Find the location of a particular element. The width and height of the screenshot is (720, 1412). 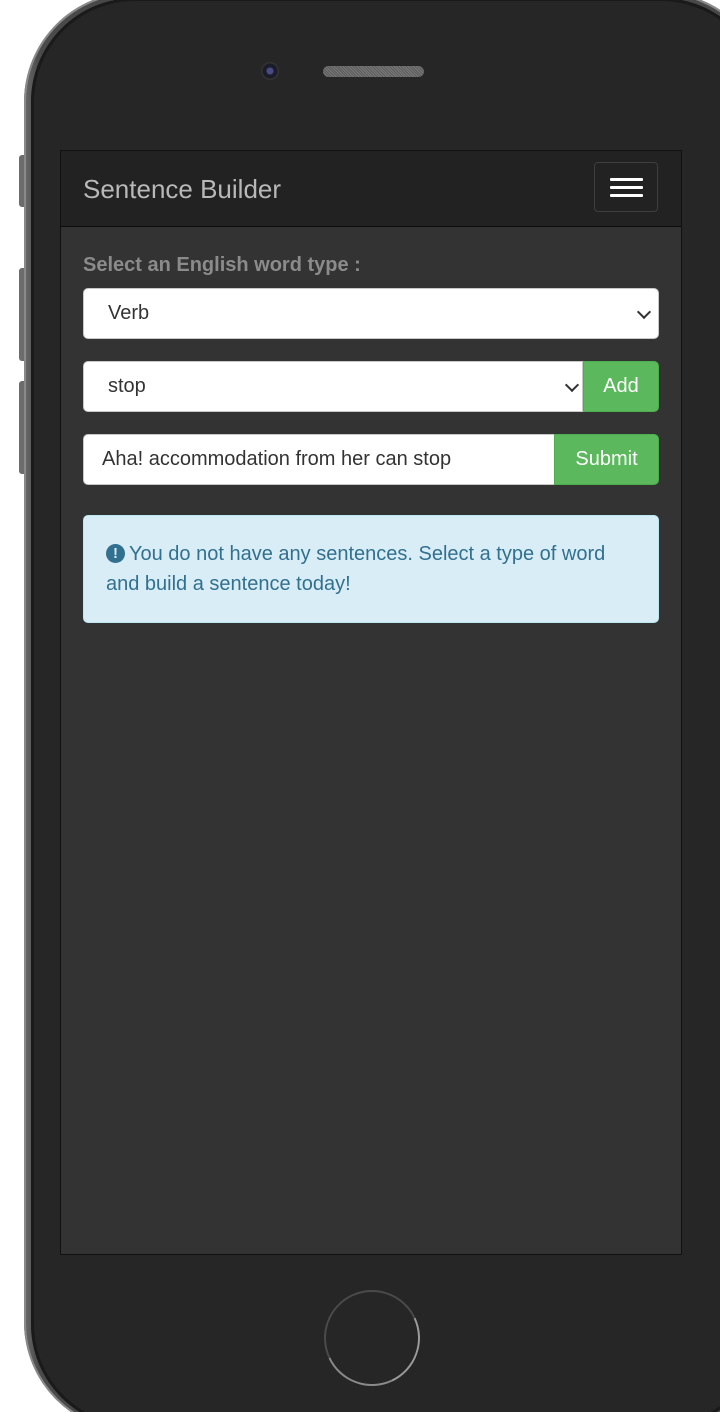

word-select: stop is located at coordinates (333, 386).